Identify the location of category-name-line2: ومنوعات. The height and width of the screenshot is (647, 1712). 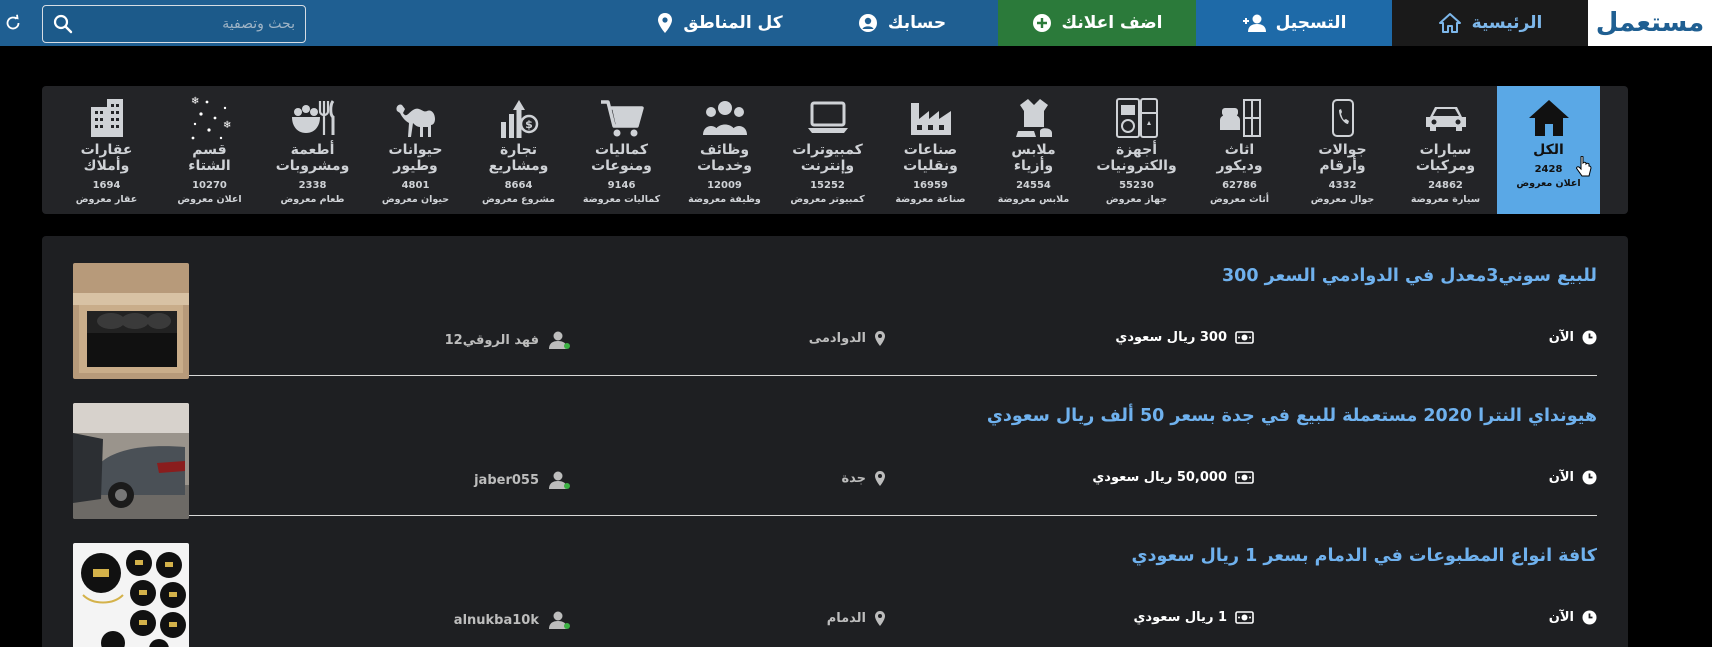
(621, 166).